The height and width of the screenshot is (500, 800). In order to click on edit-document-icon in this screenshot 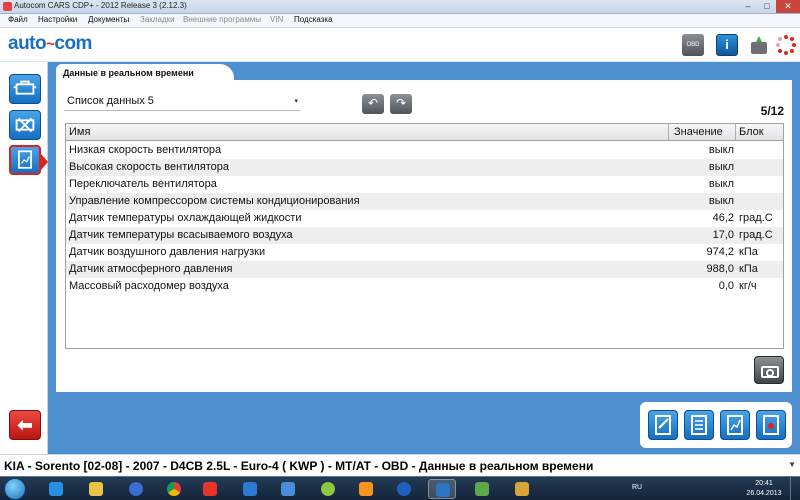, I will do `click(663, 425)`.